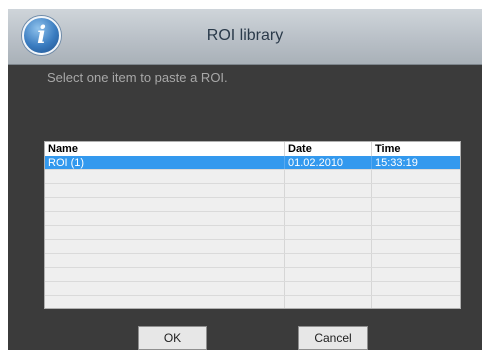 The height and width of the screenshot is (350, 482). What do you see at coordinates (416, 149) in the screenshot?
I see `column-header-time: Time` at bounding box center [416, 149].